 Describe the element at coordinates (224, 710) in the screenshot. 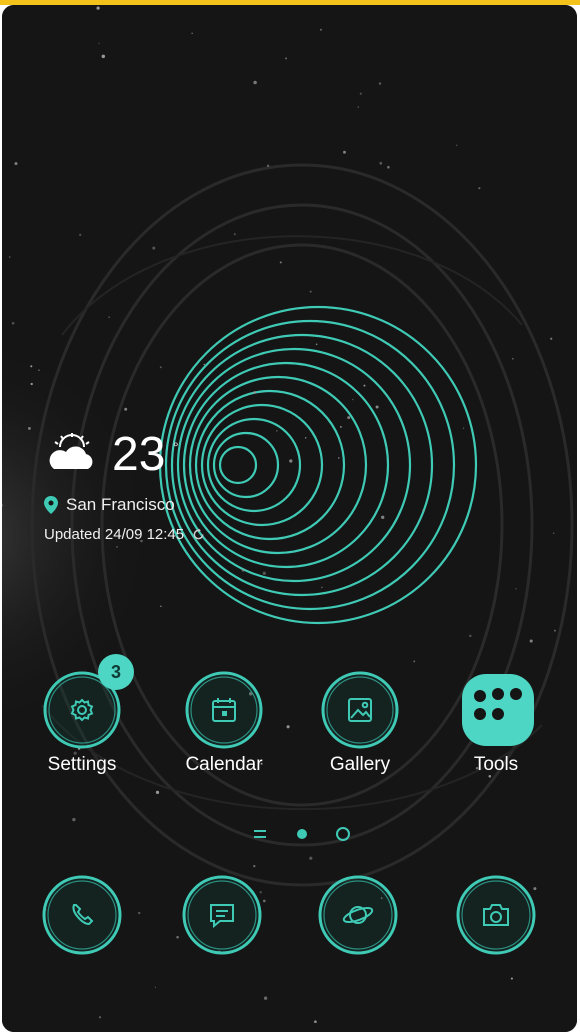

I see `calendar-icon` at that location.